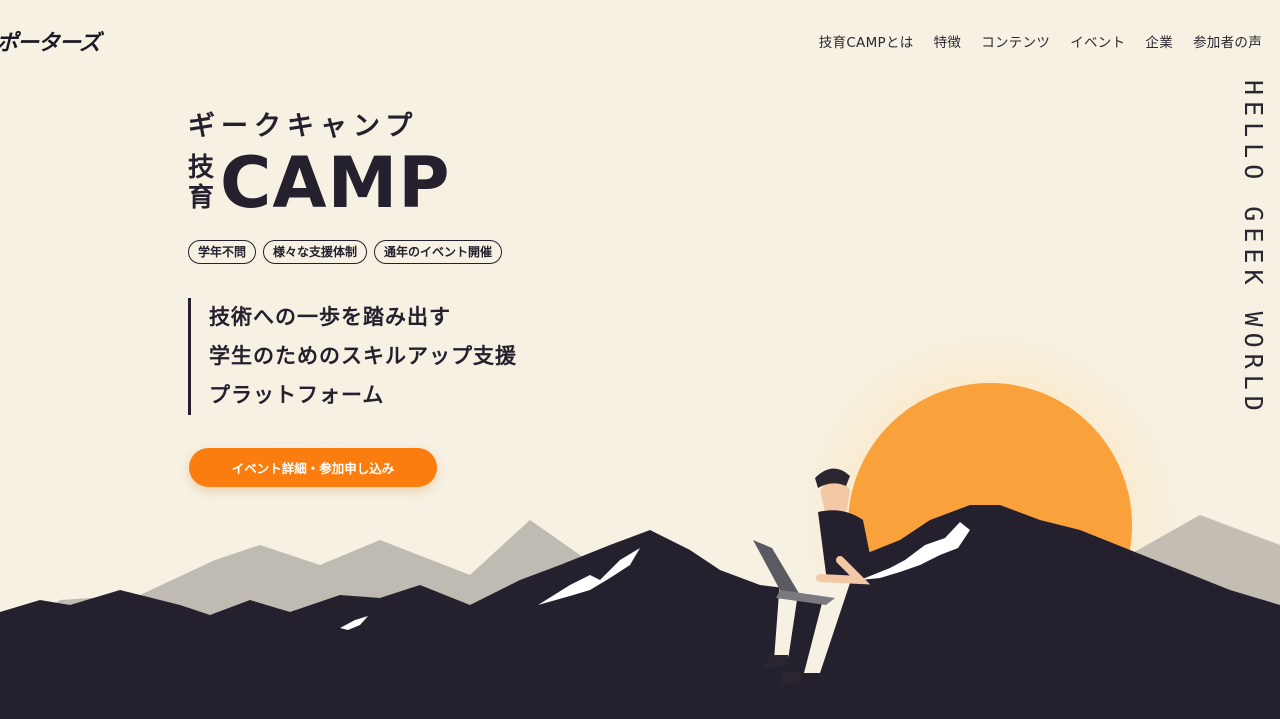 The height and width of the screenshot is (719, 1280). Describe the element at coordinates (1159, 41) in the screenshot. I see `nav-companies: 企業` at that location.